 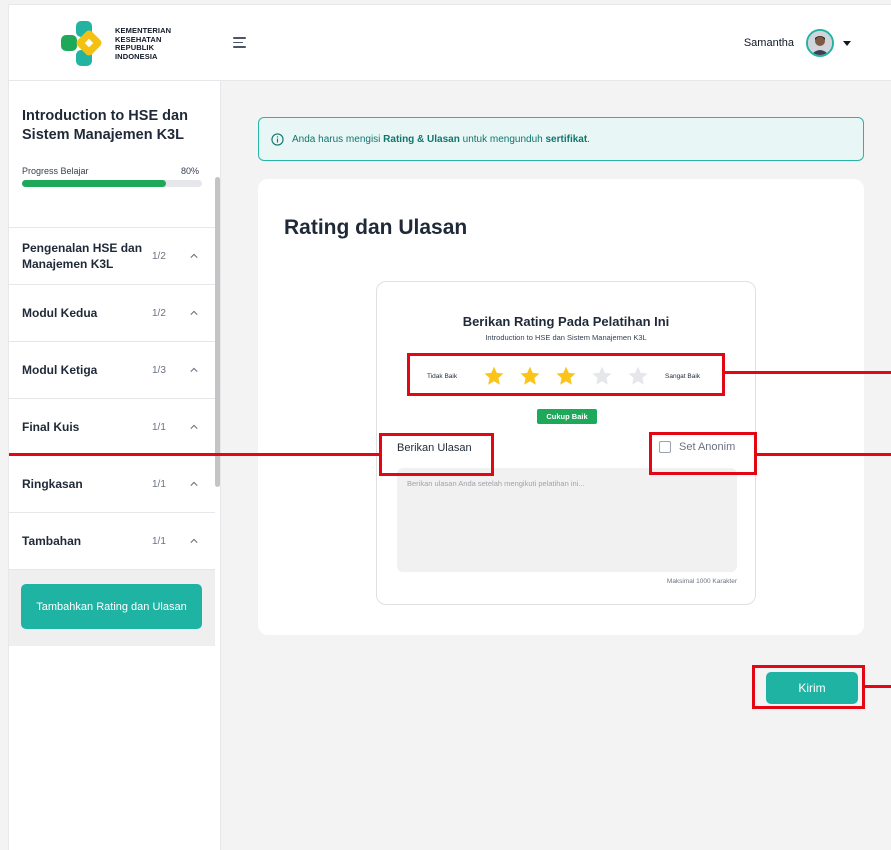 What do you see at coordinates (112, 540) in the screenshot?
I see `module-item: Tambahan 1/1` at bounding box center [112, 540].